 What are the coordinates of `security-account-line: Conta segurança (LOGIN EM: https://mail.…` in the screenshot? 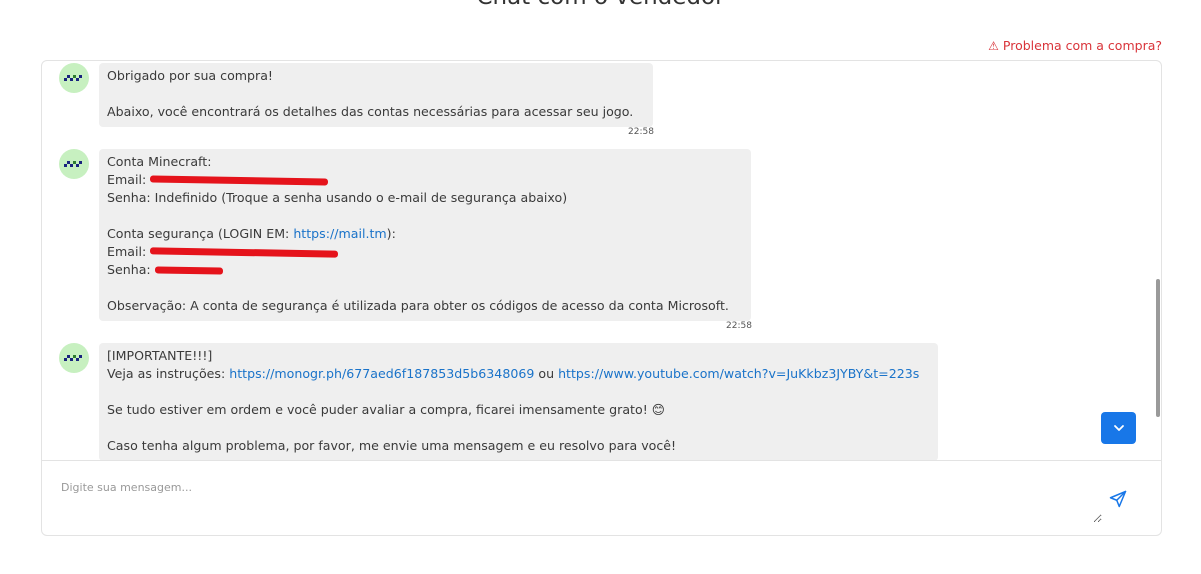 It's located at (425, 234).